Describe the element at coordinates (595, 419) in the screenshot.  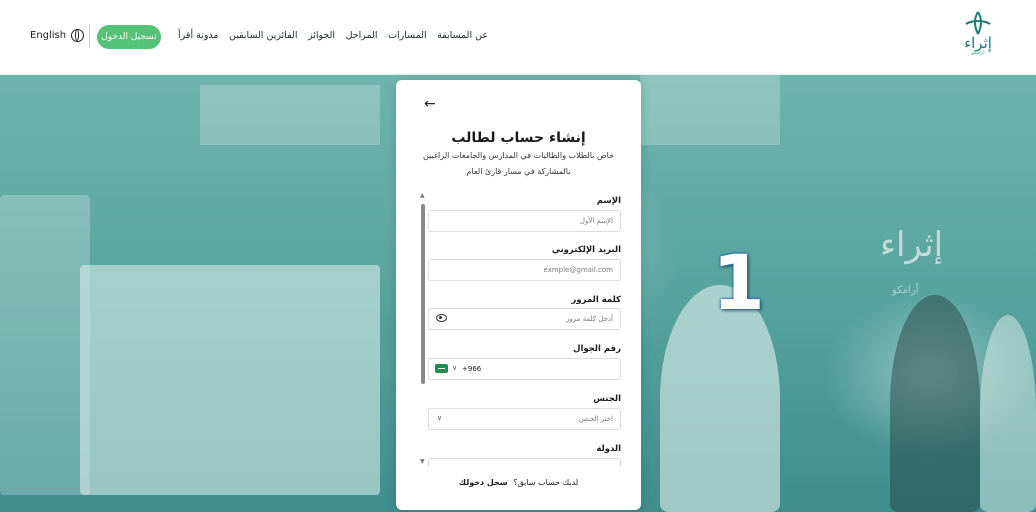
I see `gender-placeholder: اختر الجنس` at that location.